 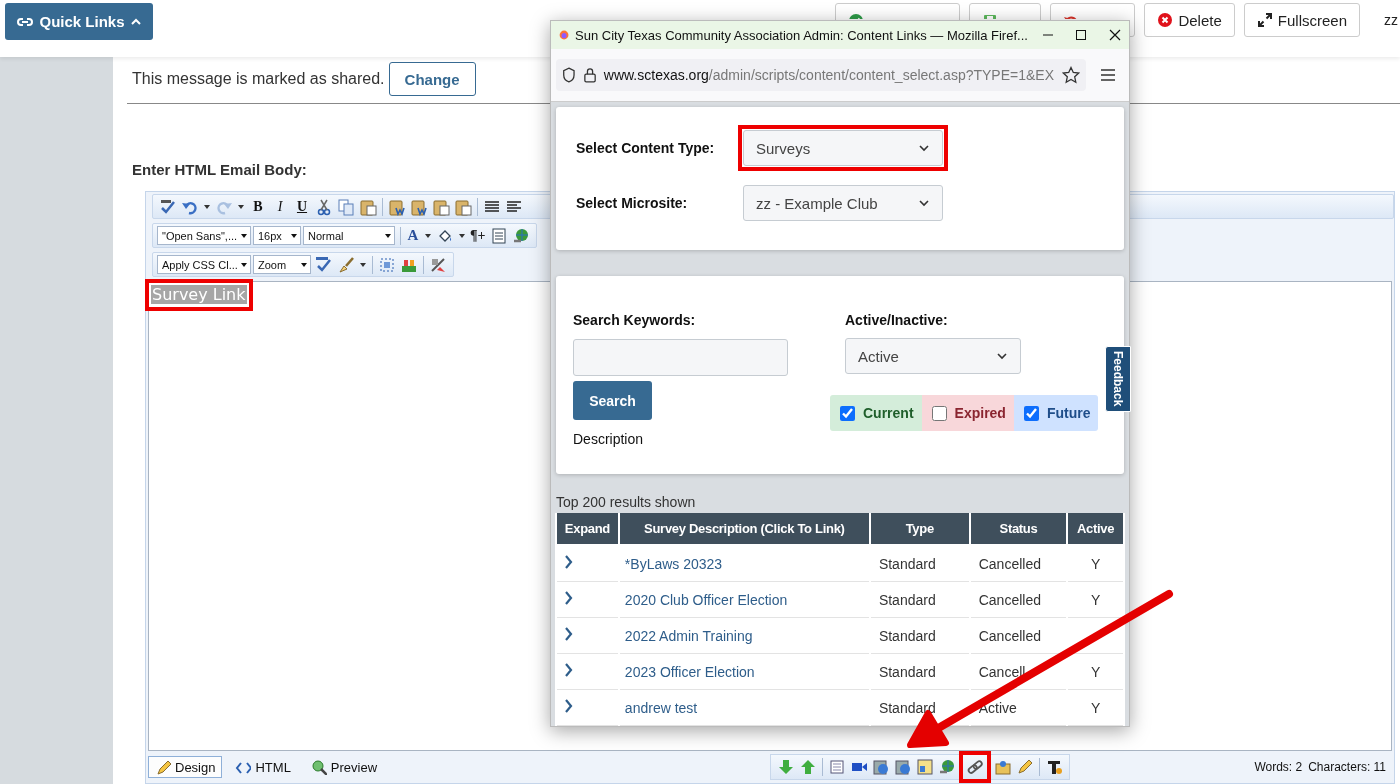 What do you see at coordinates (919, 529) in the screenshot?
I see `column-header: Type` at bounding box center [919, 529].